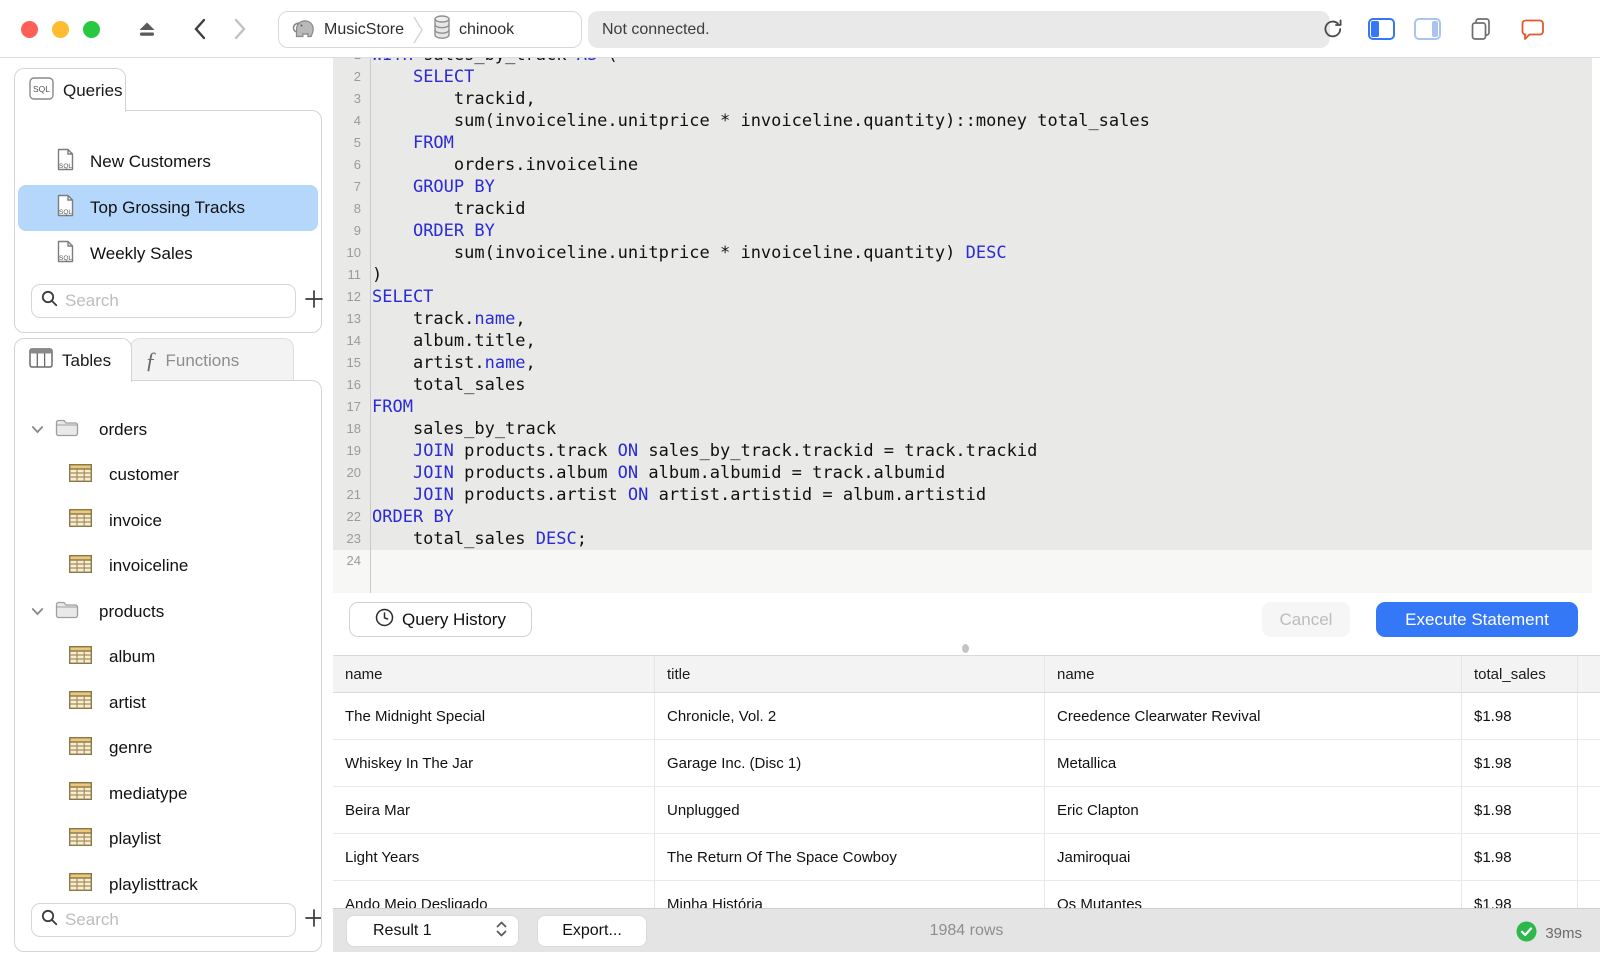  Describe the element at coordinates (1333, 29) in the screenshot. I see `refresh-icon` at that location.